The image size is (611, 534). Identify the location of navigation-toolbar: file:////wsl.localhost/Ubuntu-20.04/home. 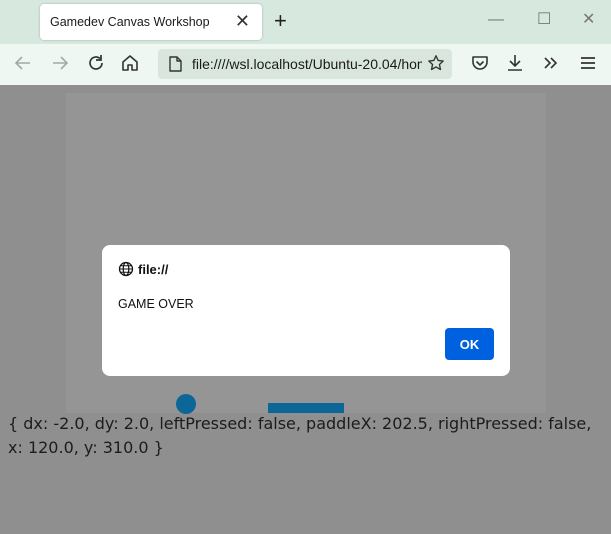
(305, 64).